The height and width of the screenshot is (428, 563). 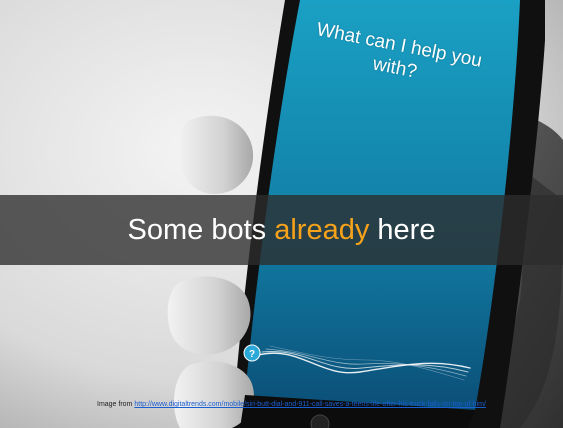 I want to click on help-icon: ?, so click(x=252, y=354).